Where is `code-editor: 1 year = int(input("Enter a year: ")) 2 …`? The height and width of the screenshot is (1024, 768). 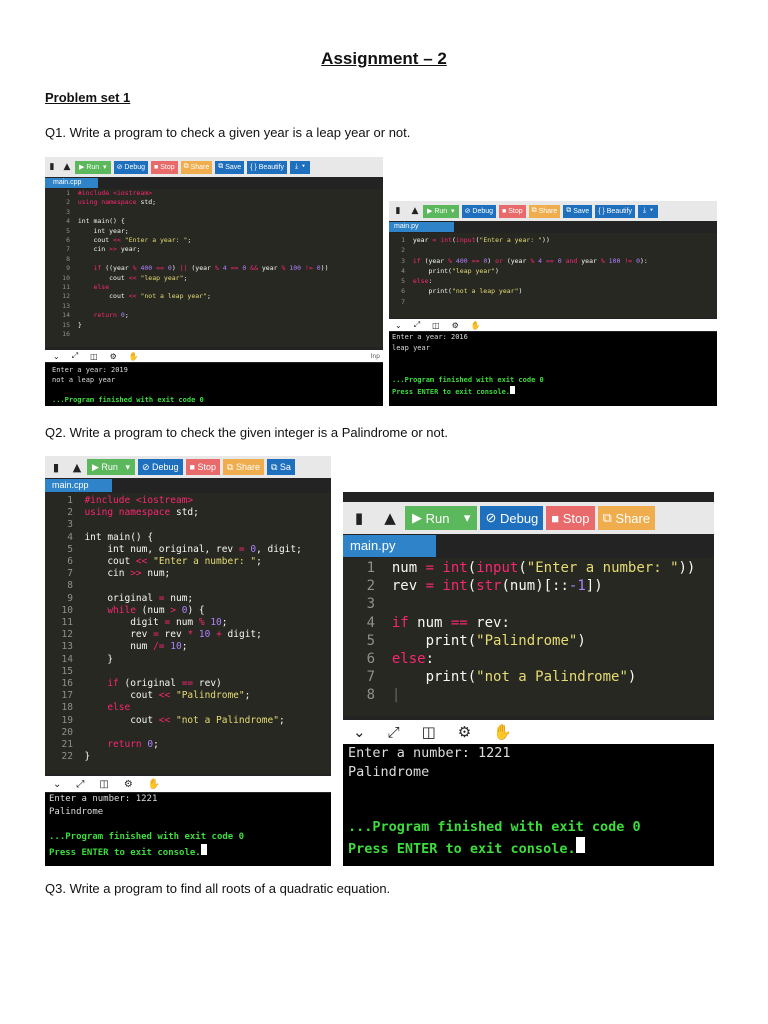 code-editor: 1 year = int(input("Enter a year: ")) 2 … is located at coordinates (553, 275).